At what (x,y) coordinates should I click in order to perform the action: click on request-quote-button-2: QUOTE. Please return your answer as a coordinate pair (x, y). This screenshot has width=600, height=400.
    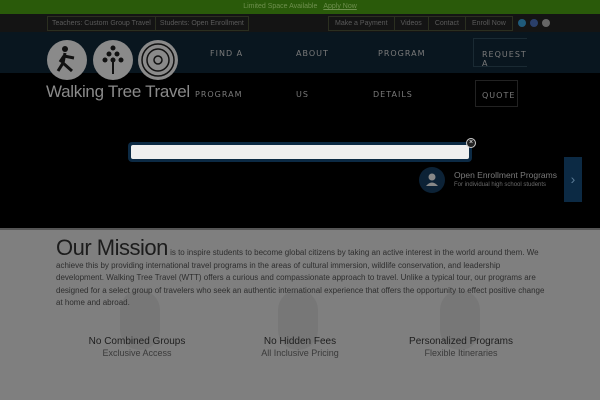
    Looking at the image, I should click on (496, 93).